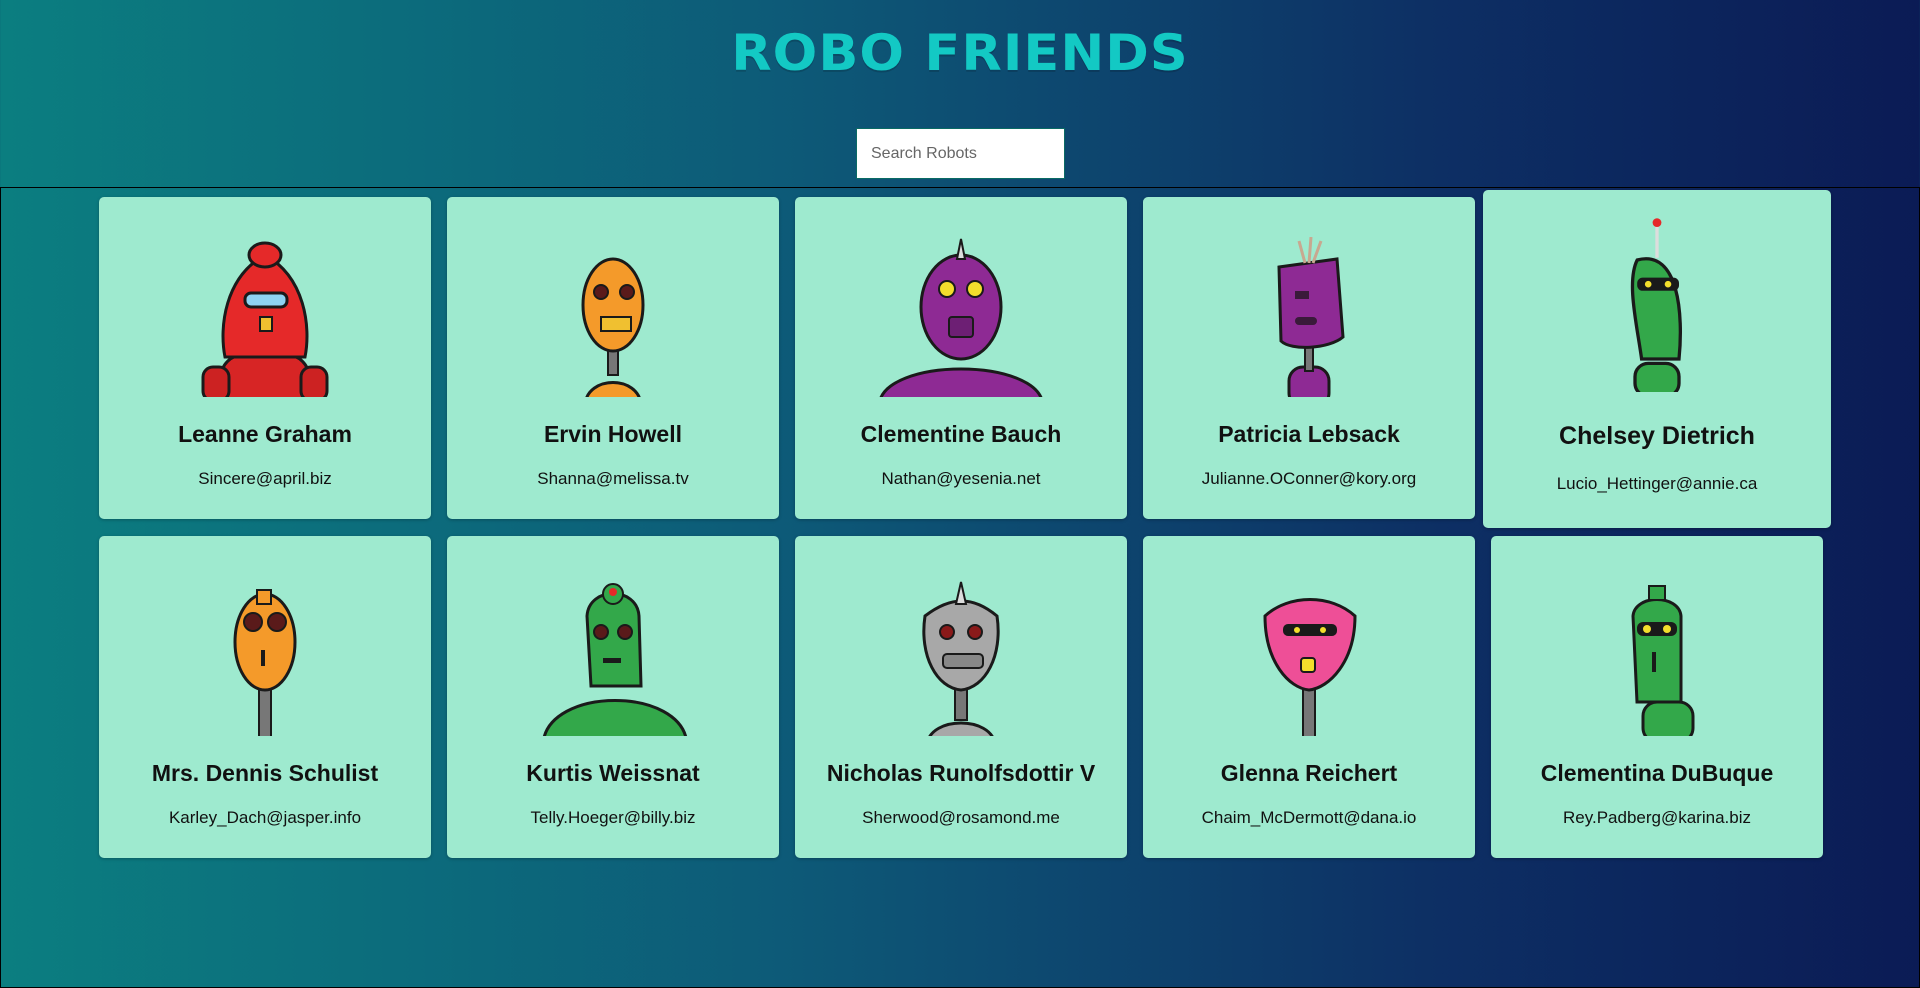  Describe the element at coordinates (1309, 478) in the screenshot. I see `robot-email: Julianne.OConner@kory.org` at that location.